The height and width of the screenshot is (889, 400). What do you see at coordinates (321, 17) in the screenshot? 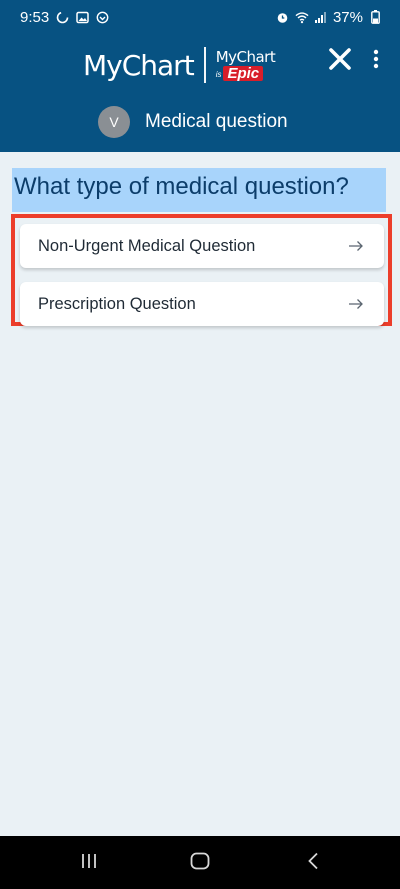
I see `signal-icon` at bounding box center [321, 17].